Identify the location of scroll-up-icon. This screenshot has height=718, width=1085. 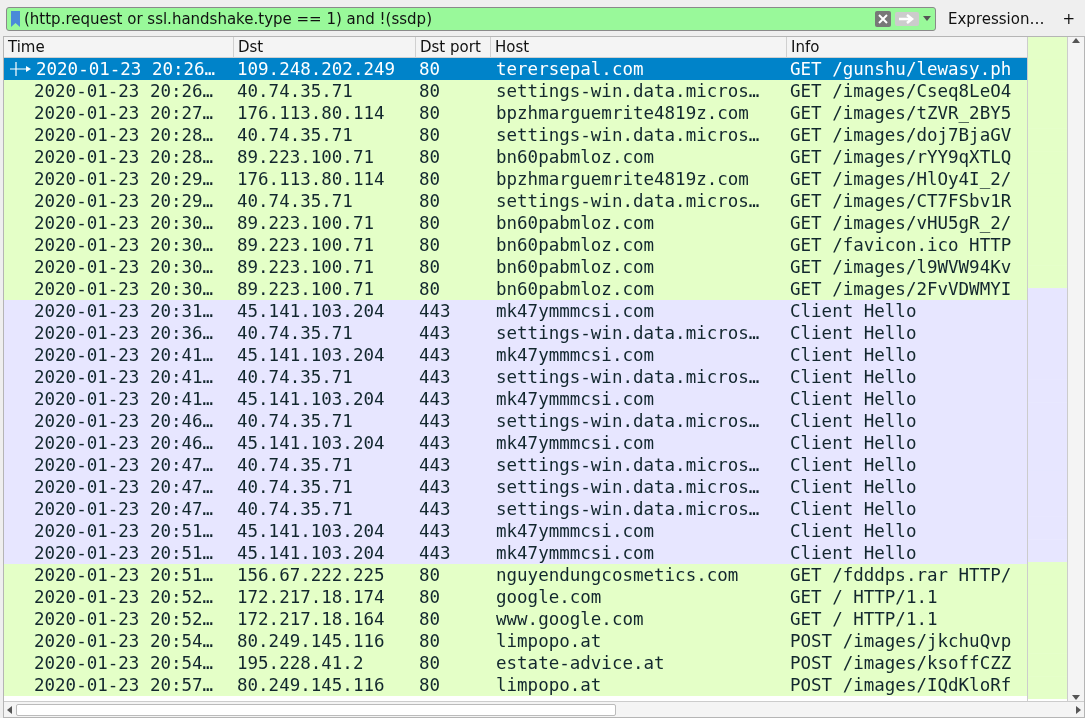
(1076, 40).